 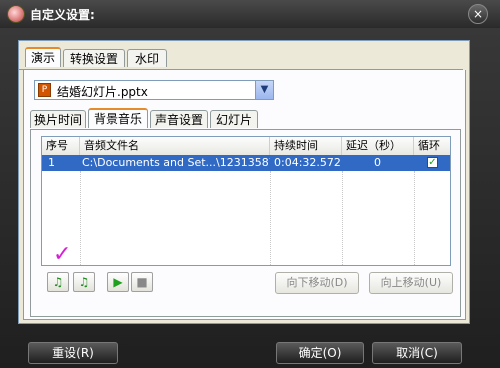 I want to click on tab-slide-timing: 换片时间, so click(x=58, y=119).